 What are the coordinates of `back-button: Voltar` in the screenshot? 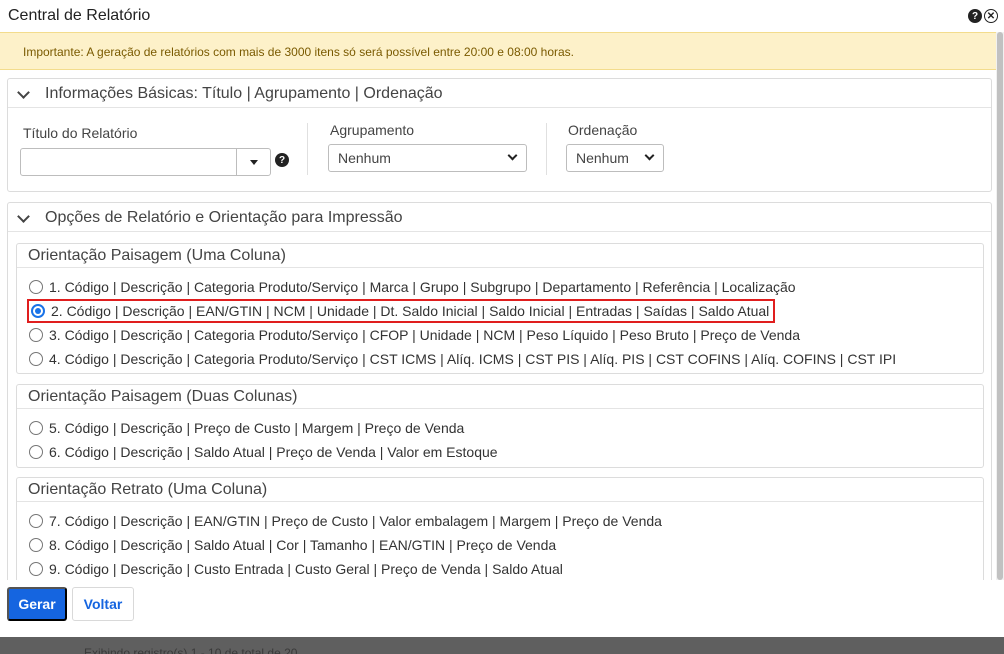 It's located at (103, 604).